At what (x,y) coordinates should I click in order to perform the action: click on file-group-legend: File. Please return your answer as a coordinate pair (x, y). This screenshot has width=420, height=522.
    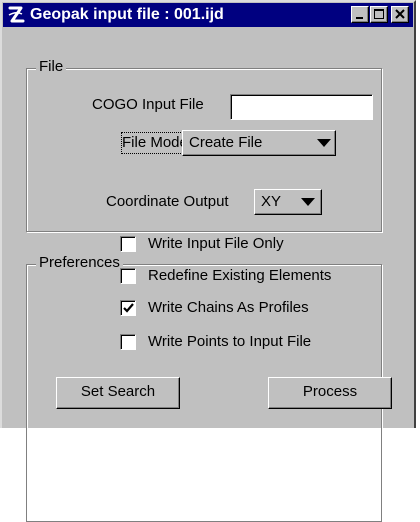
    Looking at the image, I should click on (51, 67).